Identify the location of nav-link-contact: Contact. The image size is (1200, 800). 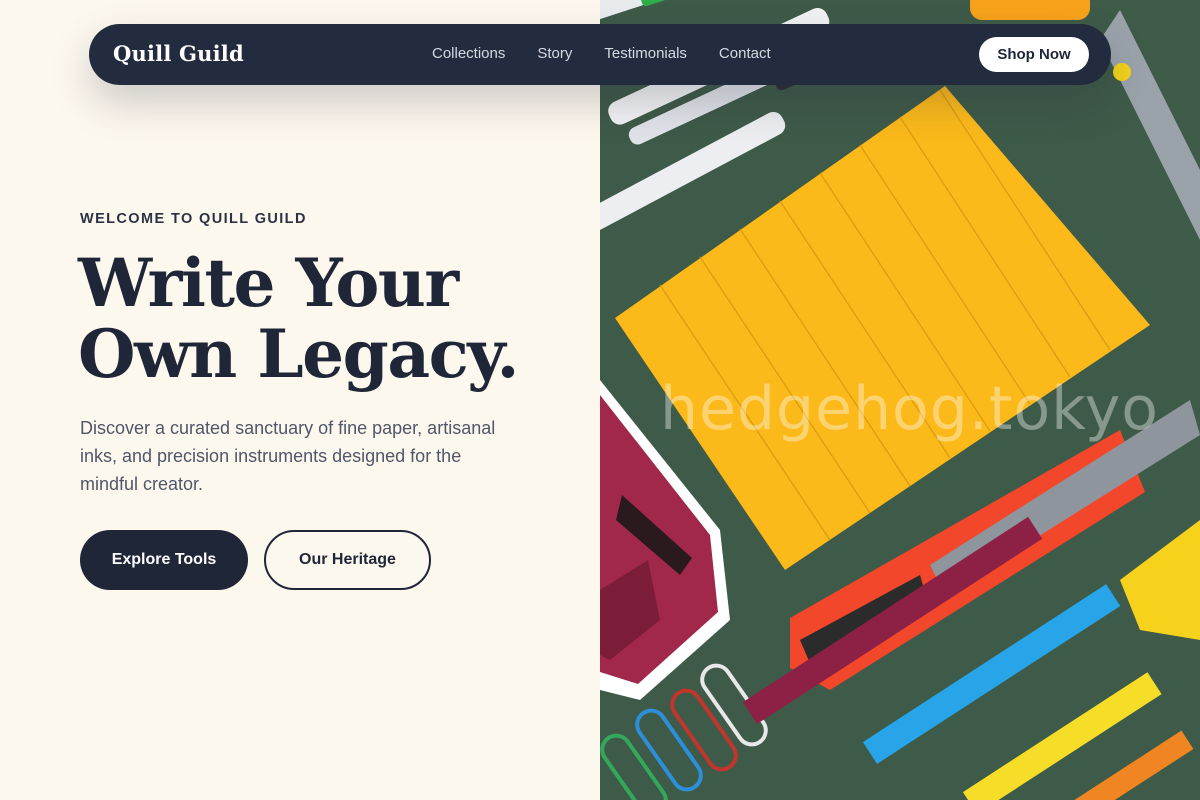
(745, 53).